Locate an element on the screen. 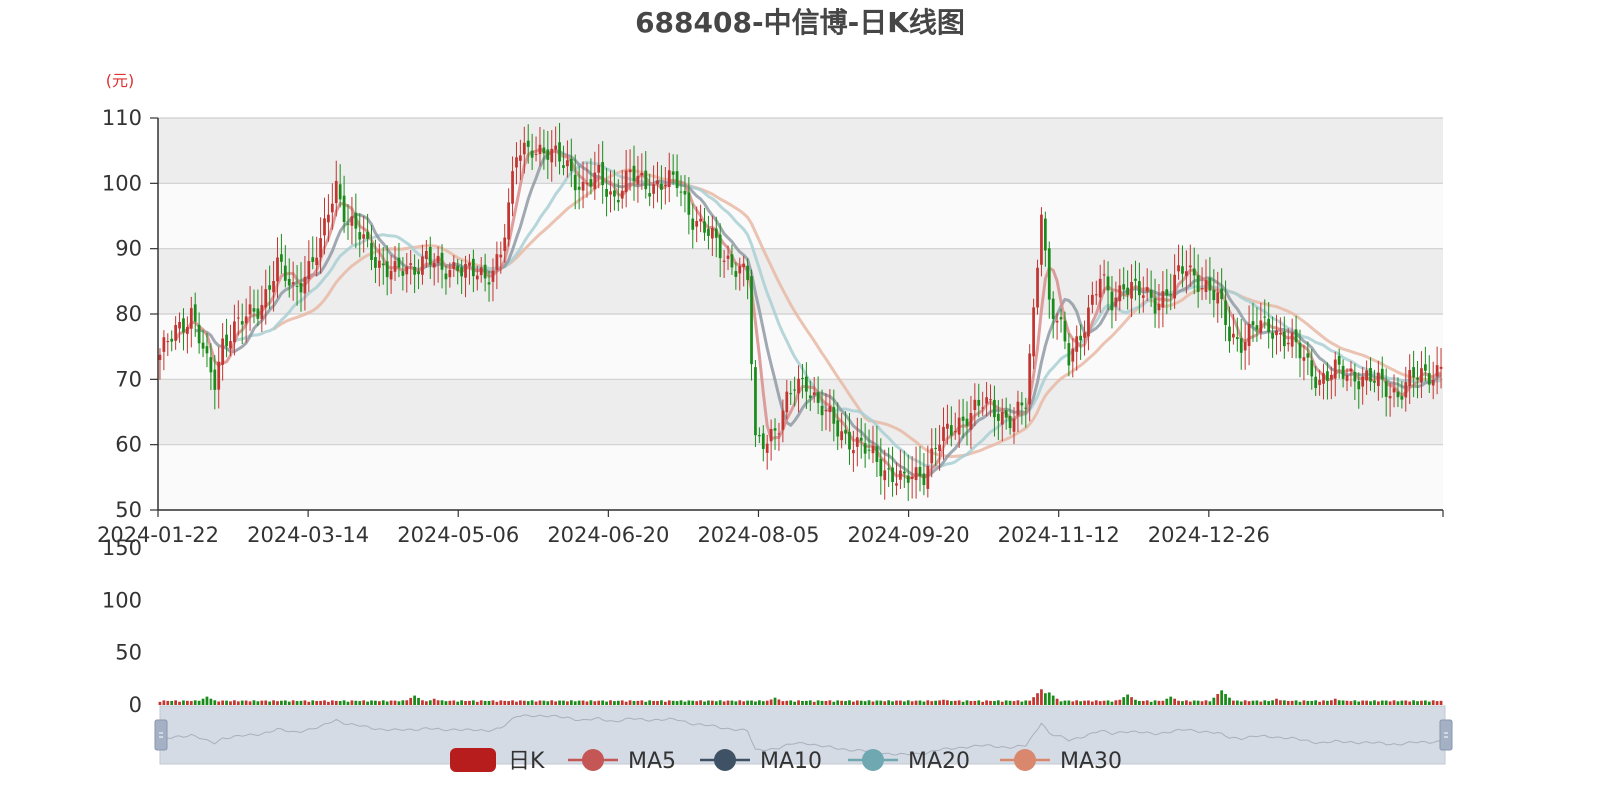 The width and height of the screenshot is (1600, 804). legend-ma10-marker is located at coordinates (725, 760).